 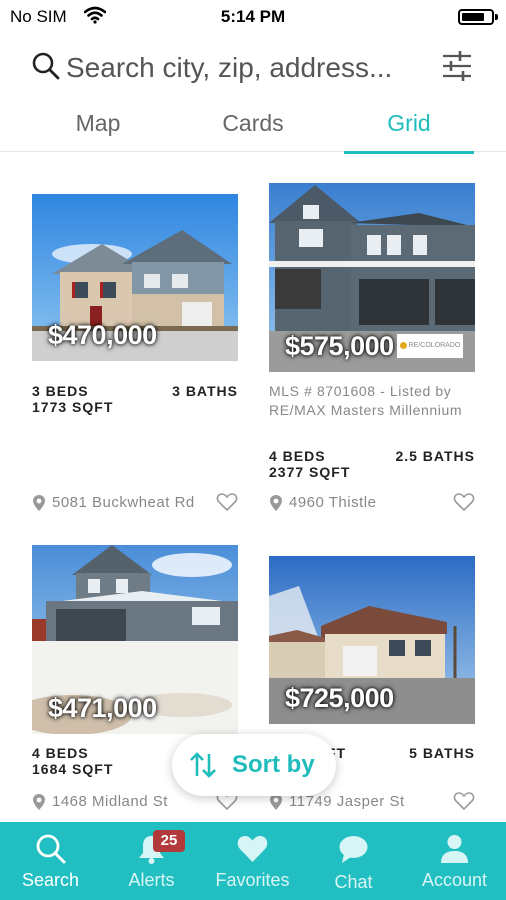 I want to click on tab-cards-label: Cards, so click(x=253, y=123).